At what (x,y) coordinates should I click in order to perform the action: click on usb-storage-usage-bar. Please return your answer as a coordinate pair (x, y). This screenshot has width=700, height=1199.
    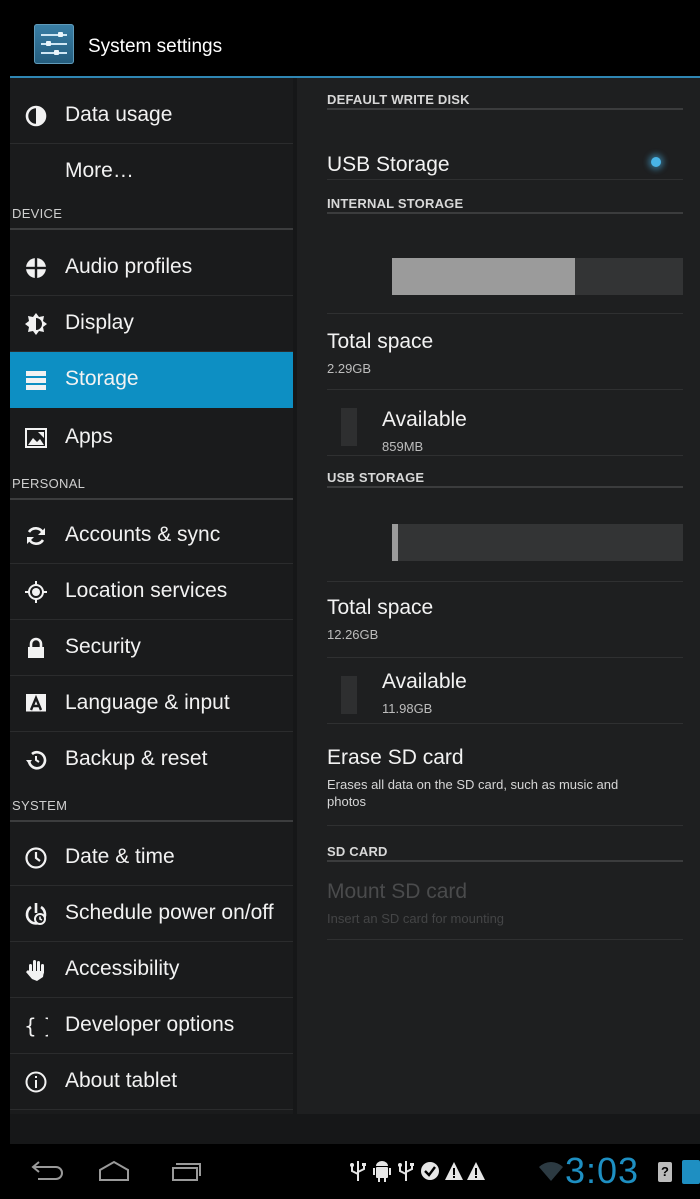
    Looking at the image, I should click on (537, 542).